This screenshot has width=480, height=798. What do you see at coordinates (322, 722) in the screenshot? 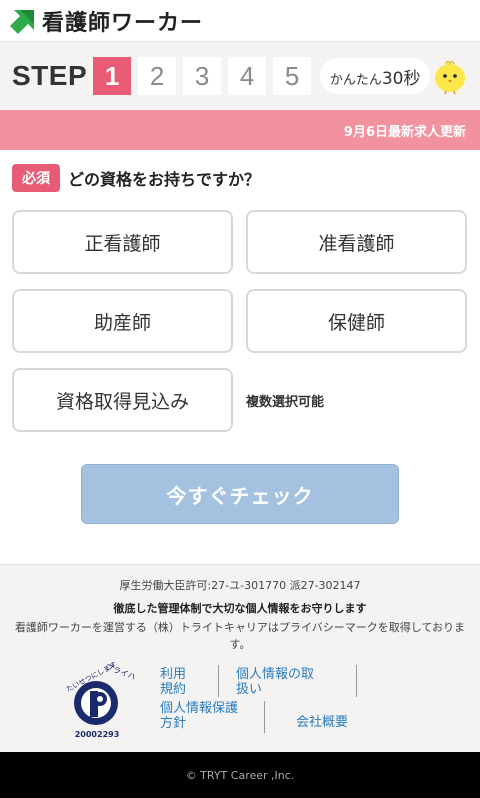
I see `company-overview-link: 会社概要` at bounding box center [322, 722].